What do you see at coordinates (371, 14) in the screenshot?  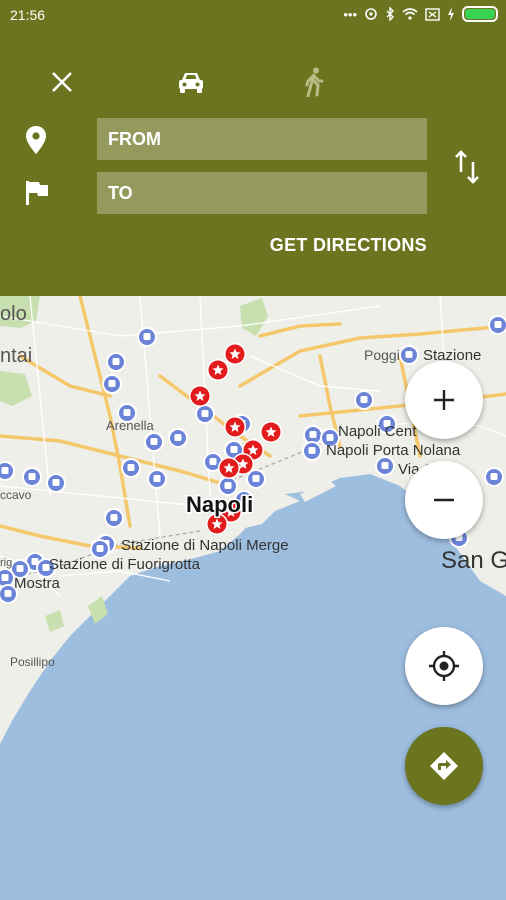 I see `sync-icon` at bounding box center [371, 14].